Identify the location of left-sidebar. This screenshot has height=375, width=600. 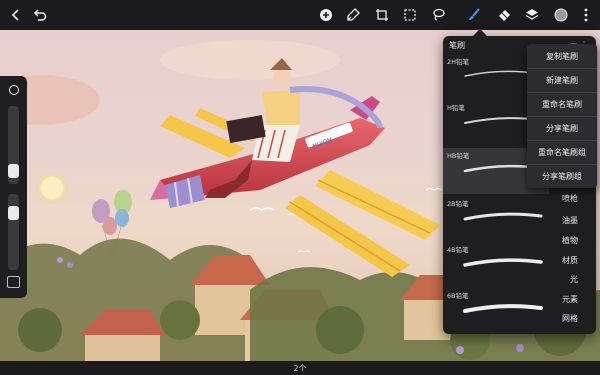
(13, 187).